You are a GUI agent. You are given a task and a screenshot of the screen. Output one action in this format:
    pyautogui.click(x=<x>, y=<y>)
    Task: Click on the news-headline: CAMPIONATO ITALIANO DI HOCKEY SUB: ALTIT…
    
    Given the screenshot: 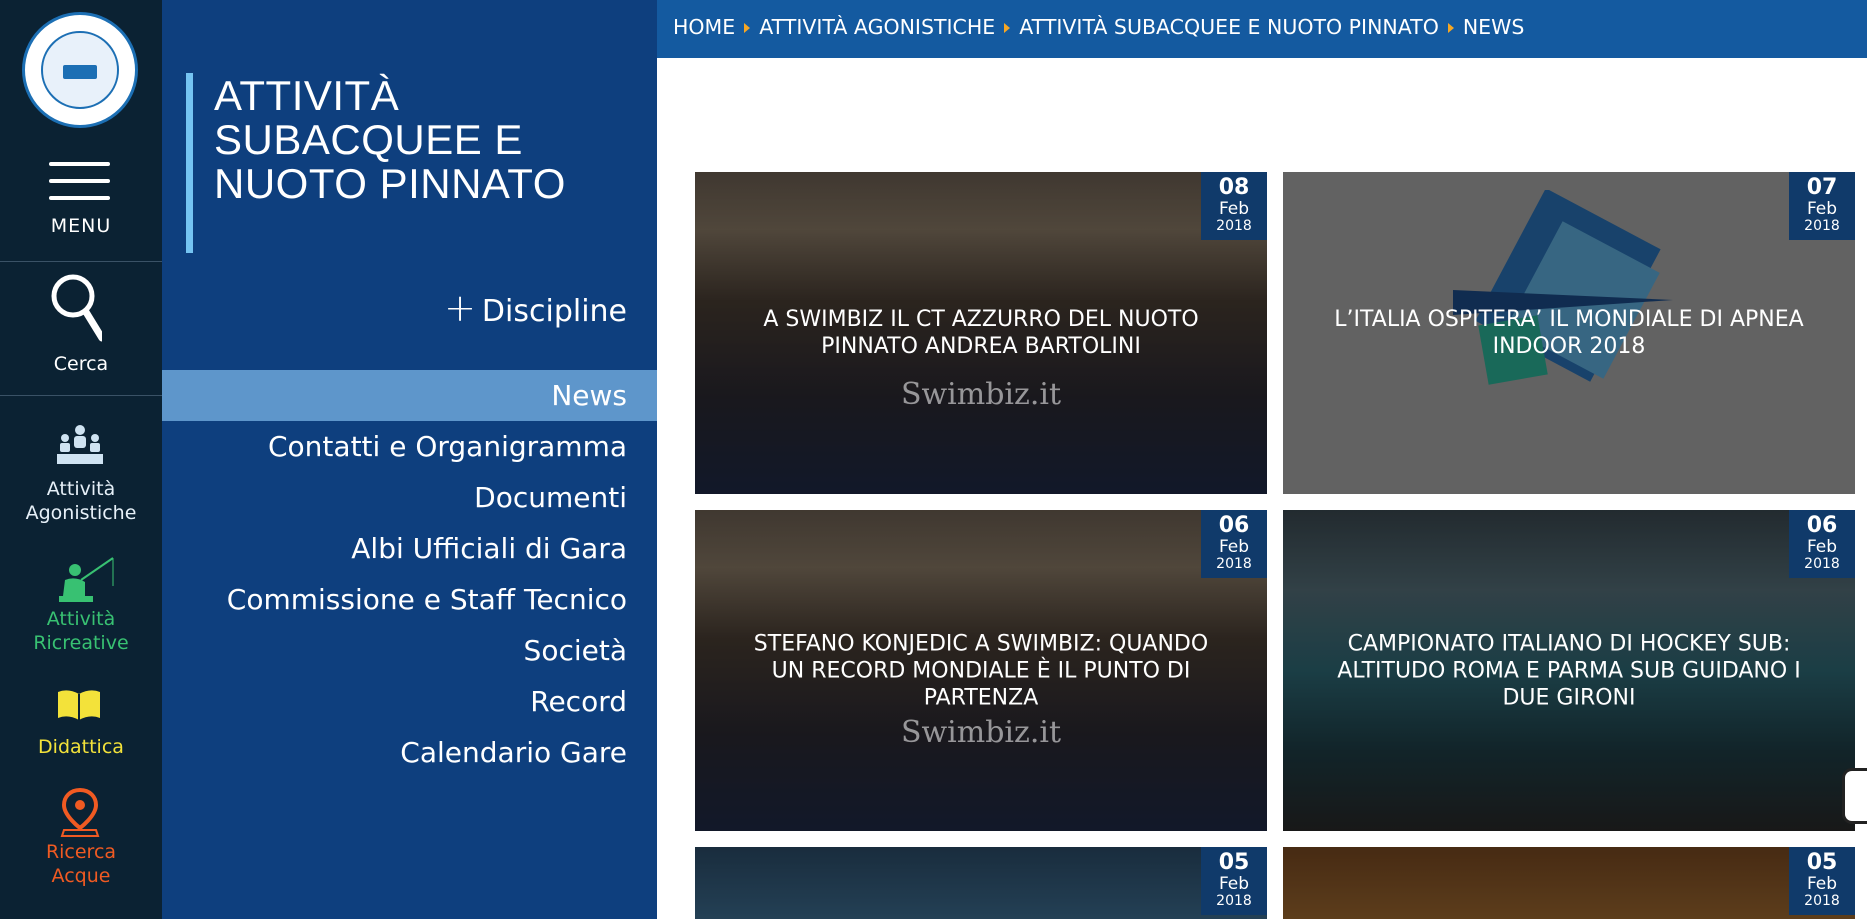 What is the action you would take?
    pyautogui.click(x=1569, y=670)
    